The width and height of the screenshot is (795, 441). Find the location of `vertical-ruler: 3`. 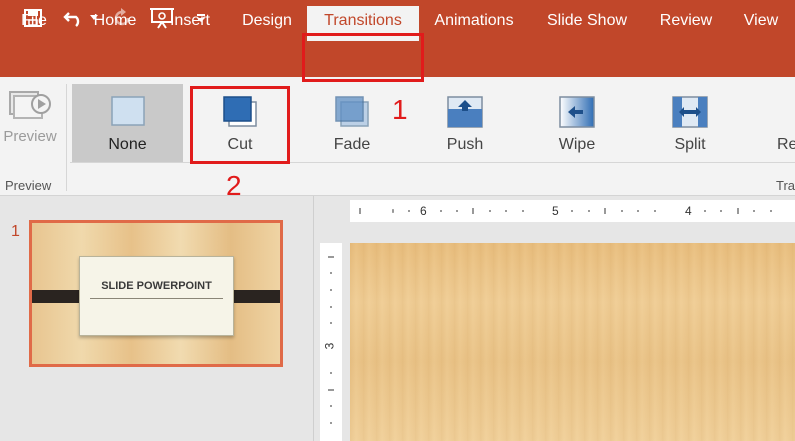

vertical-ruler: 3 is located at coordinates (331, 342).